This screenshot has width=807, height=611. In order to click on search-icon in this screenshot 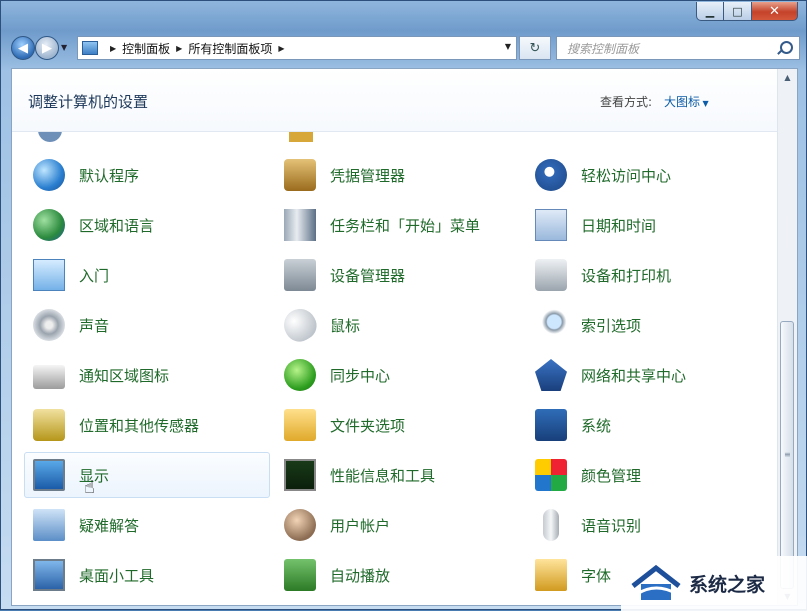, I will do `click(786, 47)`.